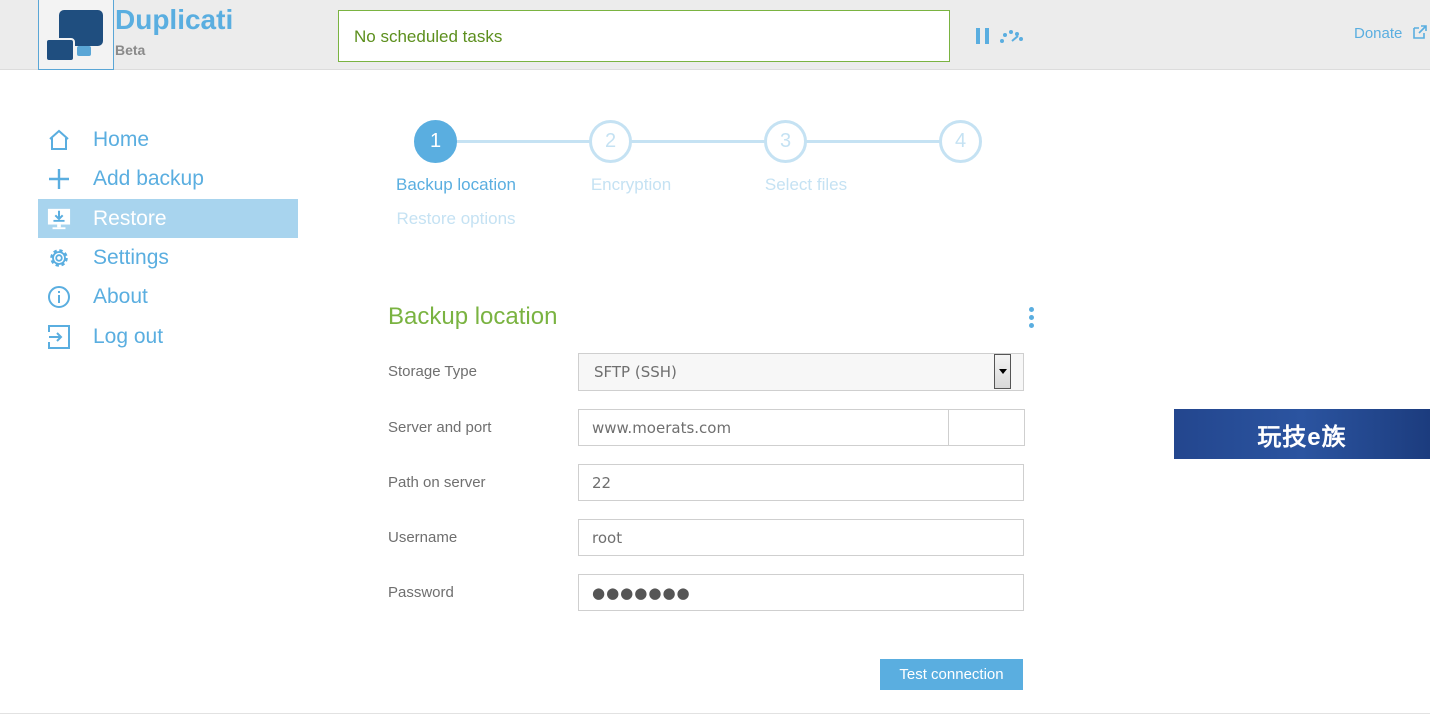 The height and width of the screenshot is (716, 1430). I want to click on more-options-icon, so click(1032, 318).